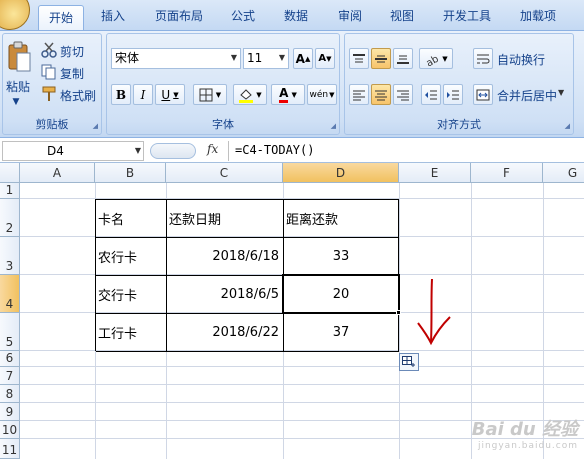  I want to click on copy-icon, so click(49, 72).